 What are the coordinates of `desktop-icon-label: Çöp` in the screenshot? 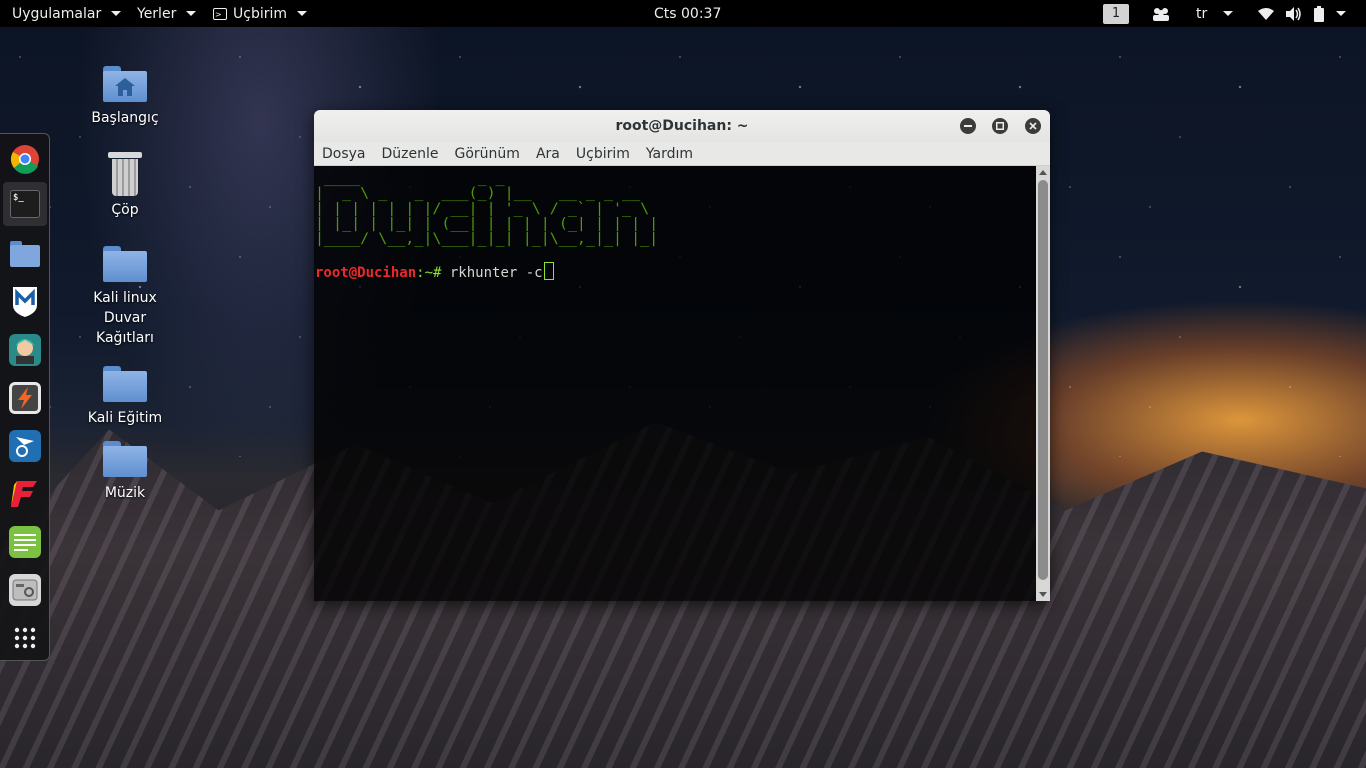 It's located at (125, 210).